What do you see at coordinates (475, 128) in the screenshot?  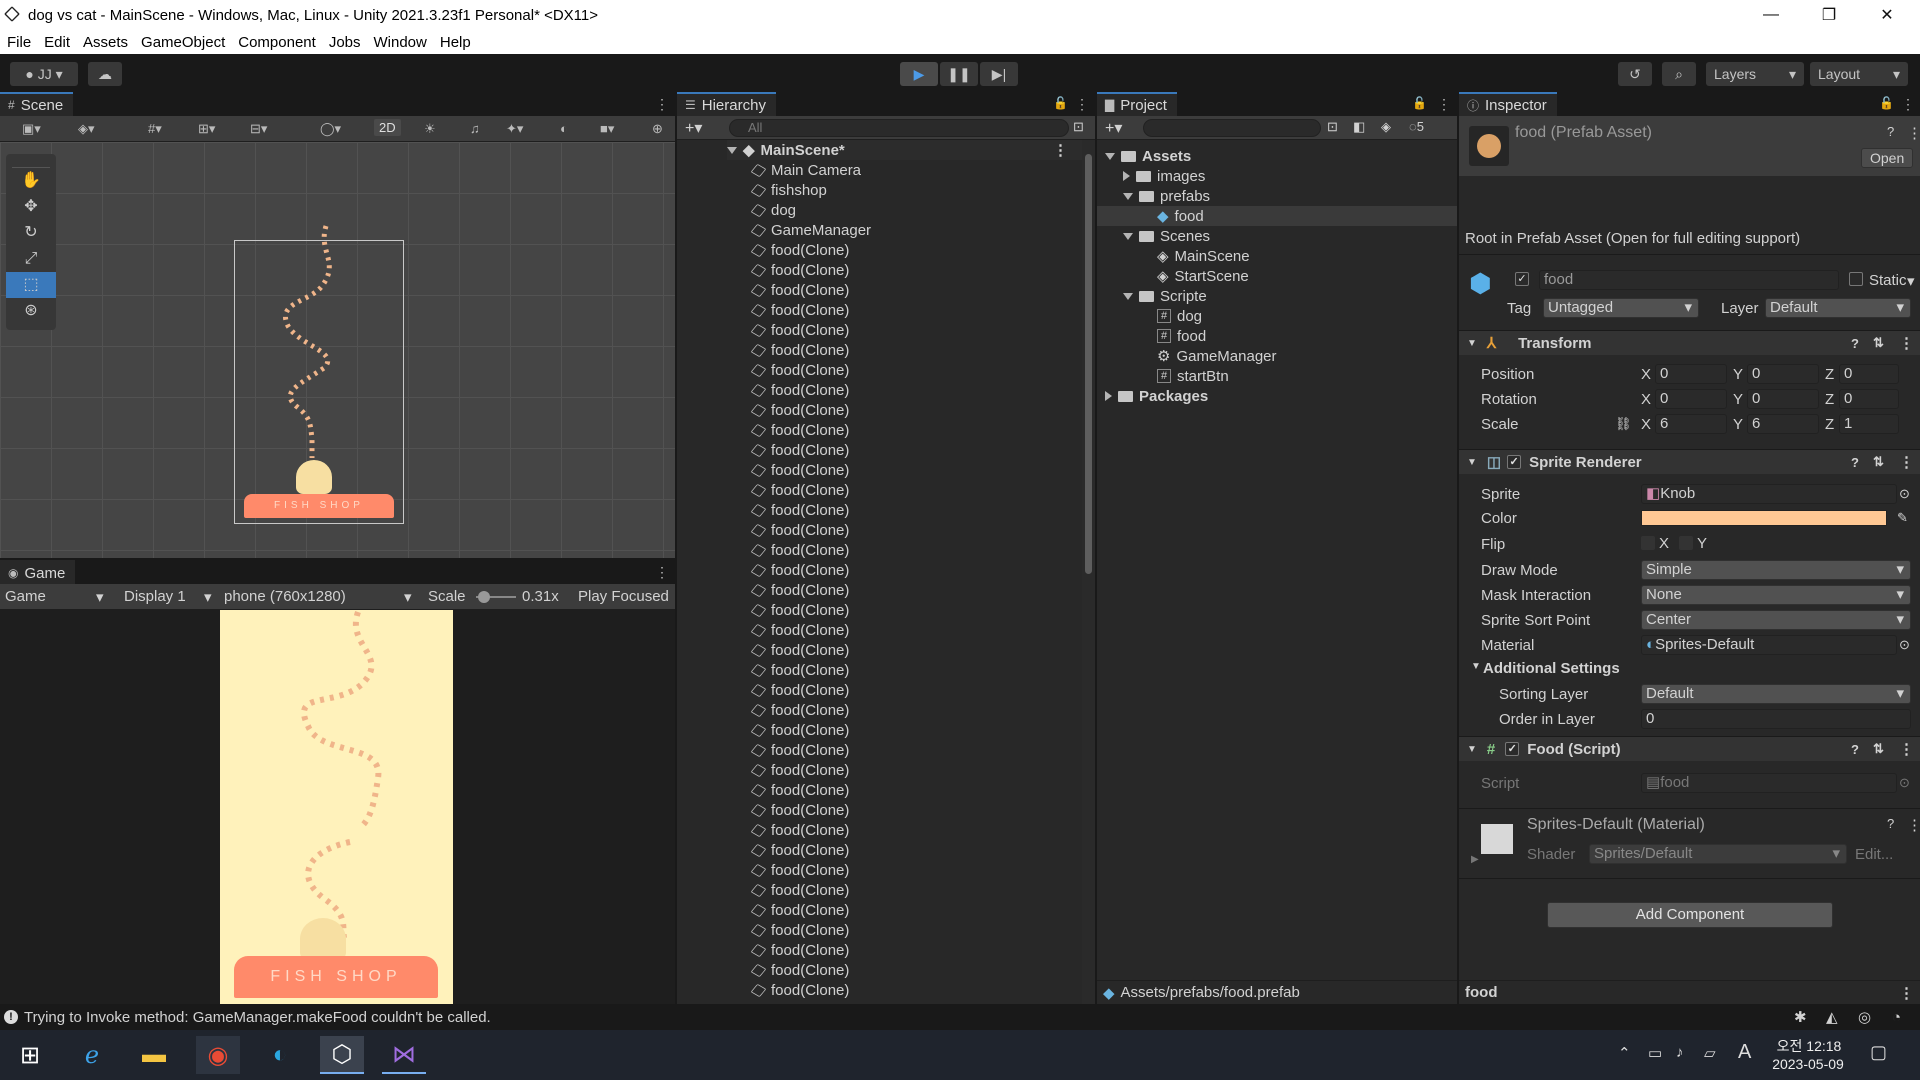 I see `audio-icon: ♫` at bounding box center [475, 128].